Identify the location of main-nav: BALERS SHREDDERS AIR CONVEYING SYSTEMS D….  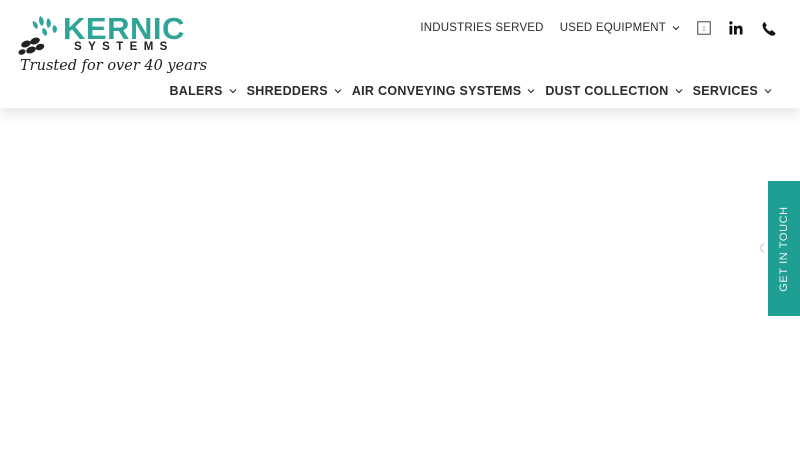
(465, 91).